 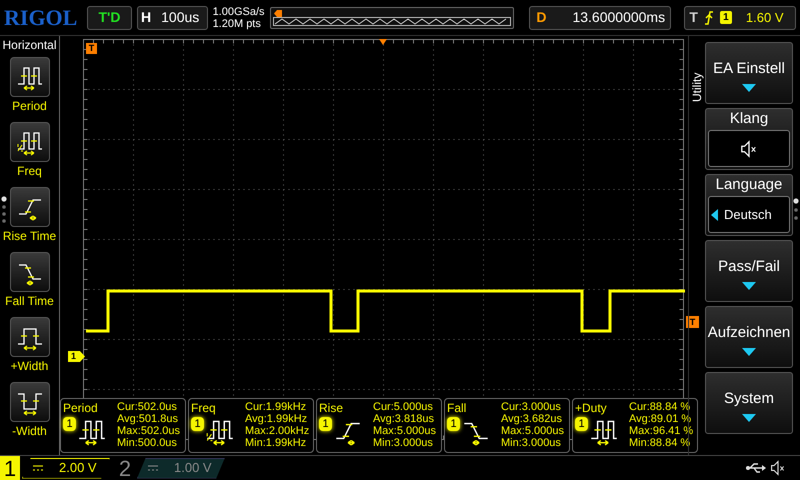 What do you see at coordinates (331, 408) in the screenshot?
I see `measurement-name: Rise` at bounding box center [331, 408].